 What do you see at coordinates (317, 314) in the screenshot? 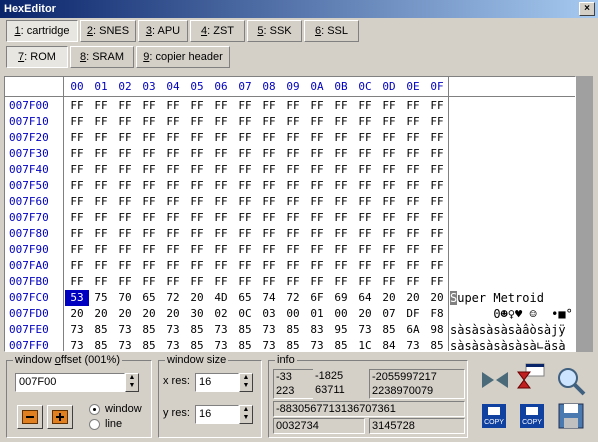
I see `hex-byte: 01` at bounding box center [317, 314].